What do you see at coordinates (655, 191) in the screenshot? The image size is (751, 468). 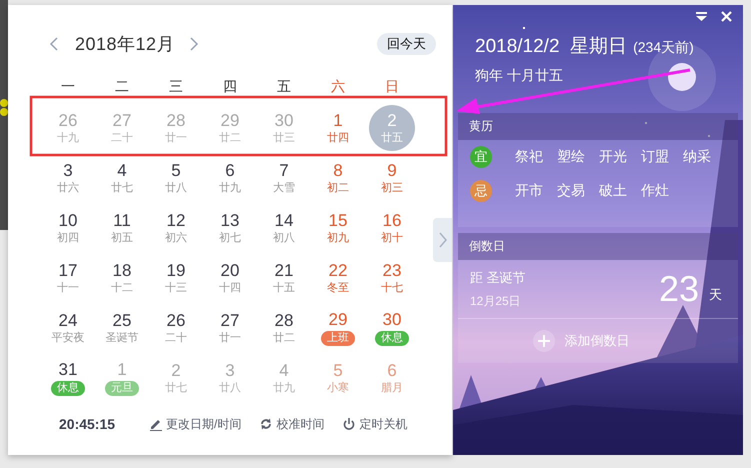 I see `almanac-item: 作灶` at bounding box center [655, 191].